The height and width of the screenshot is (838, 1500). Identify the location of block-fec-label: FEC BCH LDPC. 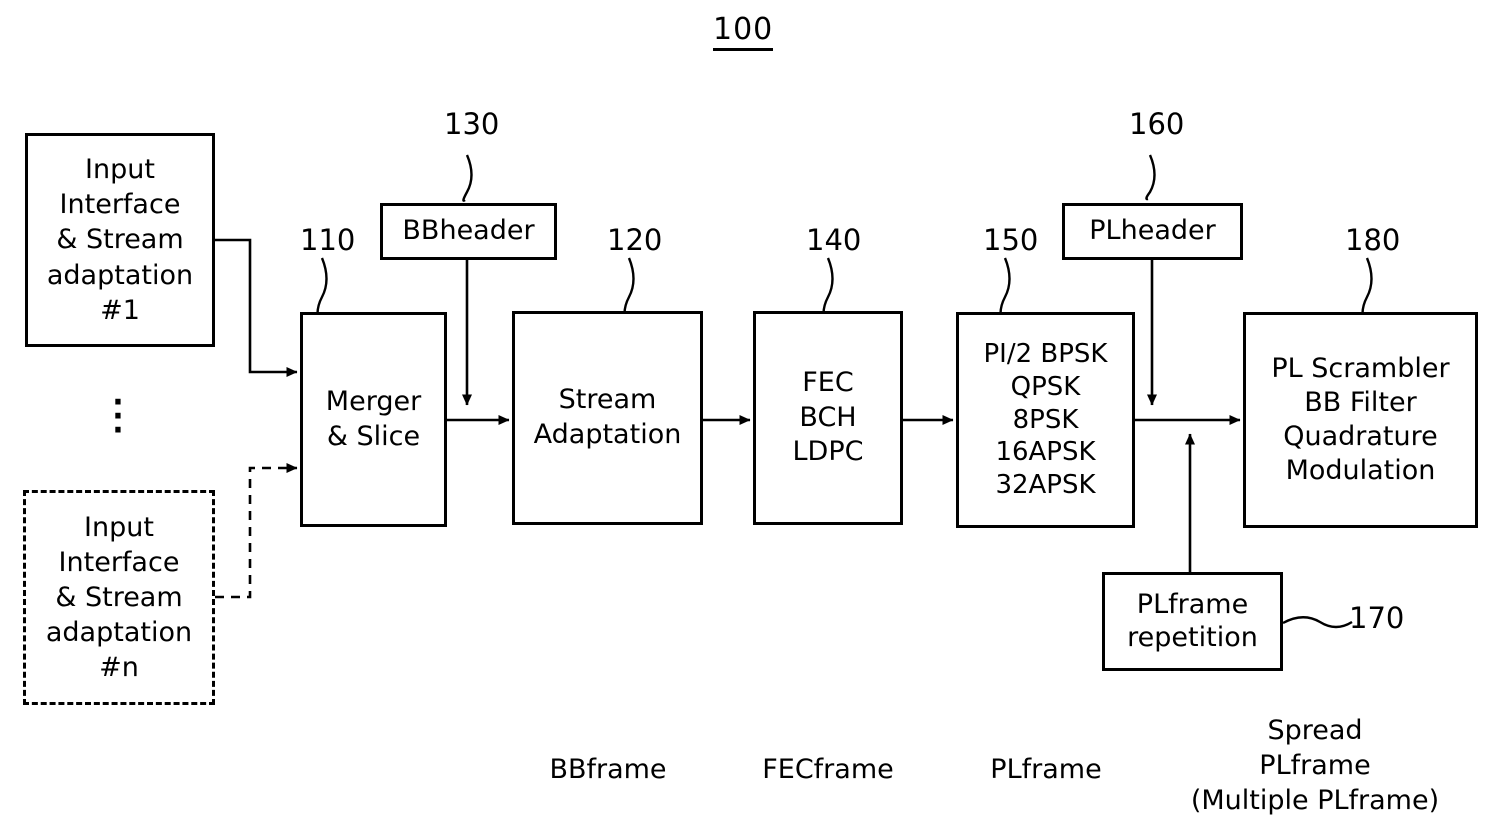
(828, 417).